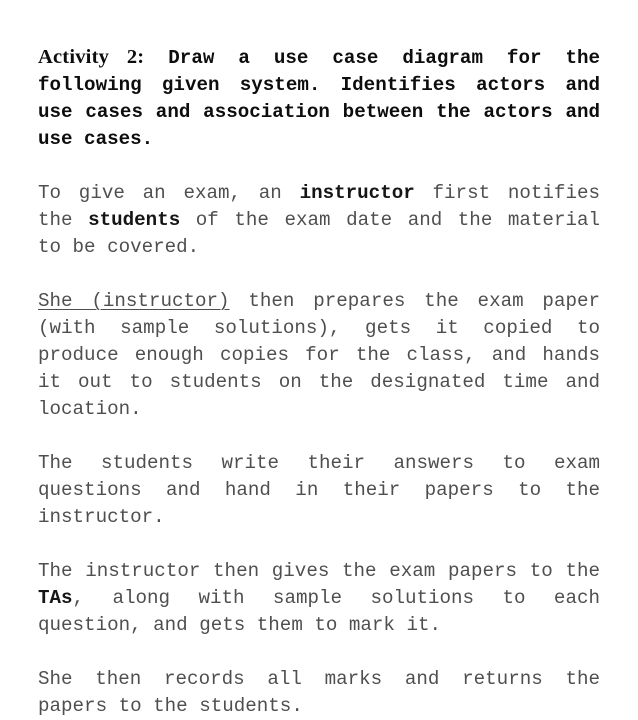 The width and height of the screenshot is (638, 720). Describe the element at coordinates (134, 301) in the screenshot. I see `underlined-term: She (instructor)` at that location.